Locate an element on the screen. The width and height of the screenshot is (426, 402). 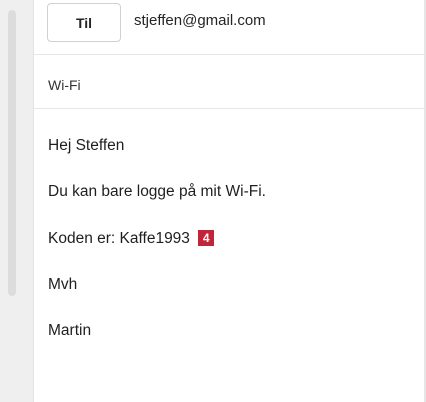
subject-field: Wi-Fi is located at coordinates (64, 85).